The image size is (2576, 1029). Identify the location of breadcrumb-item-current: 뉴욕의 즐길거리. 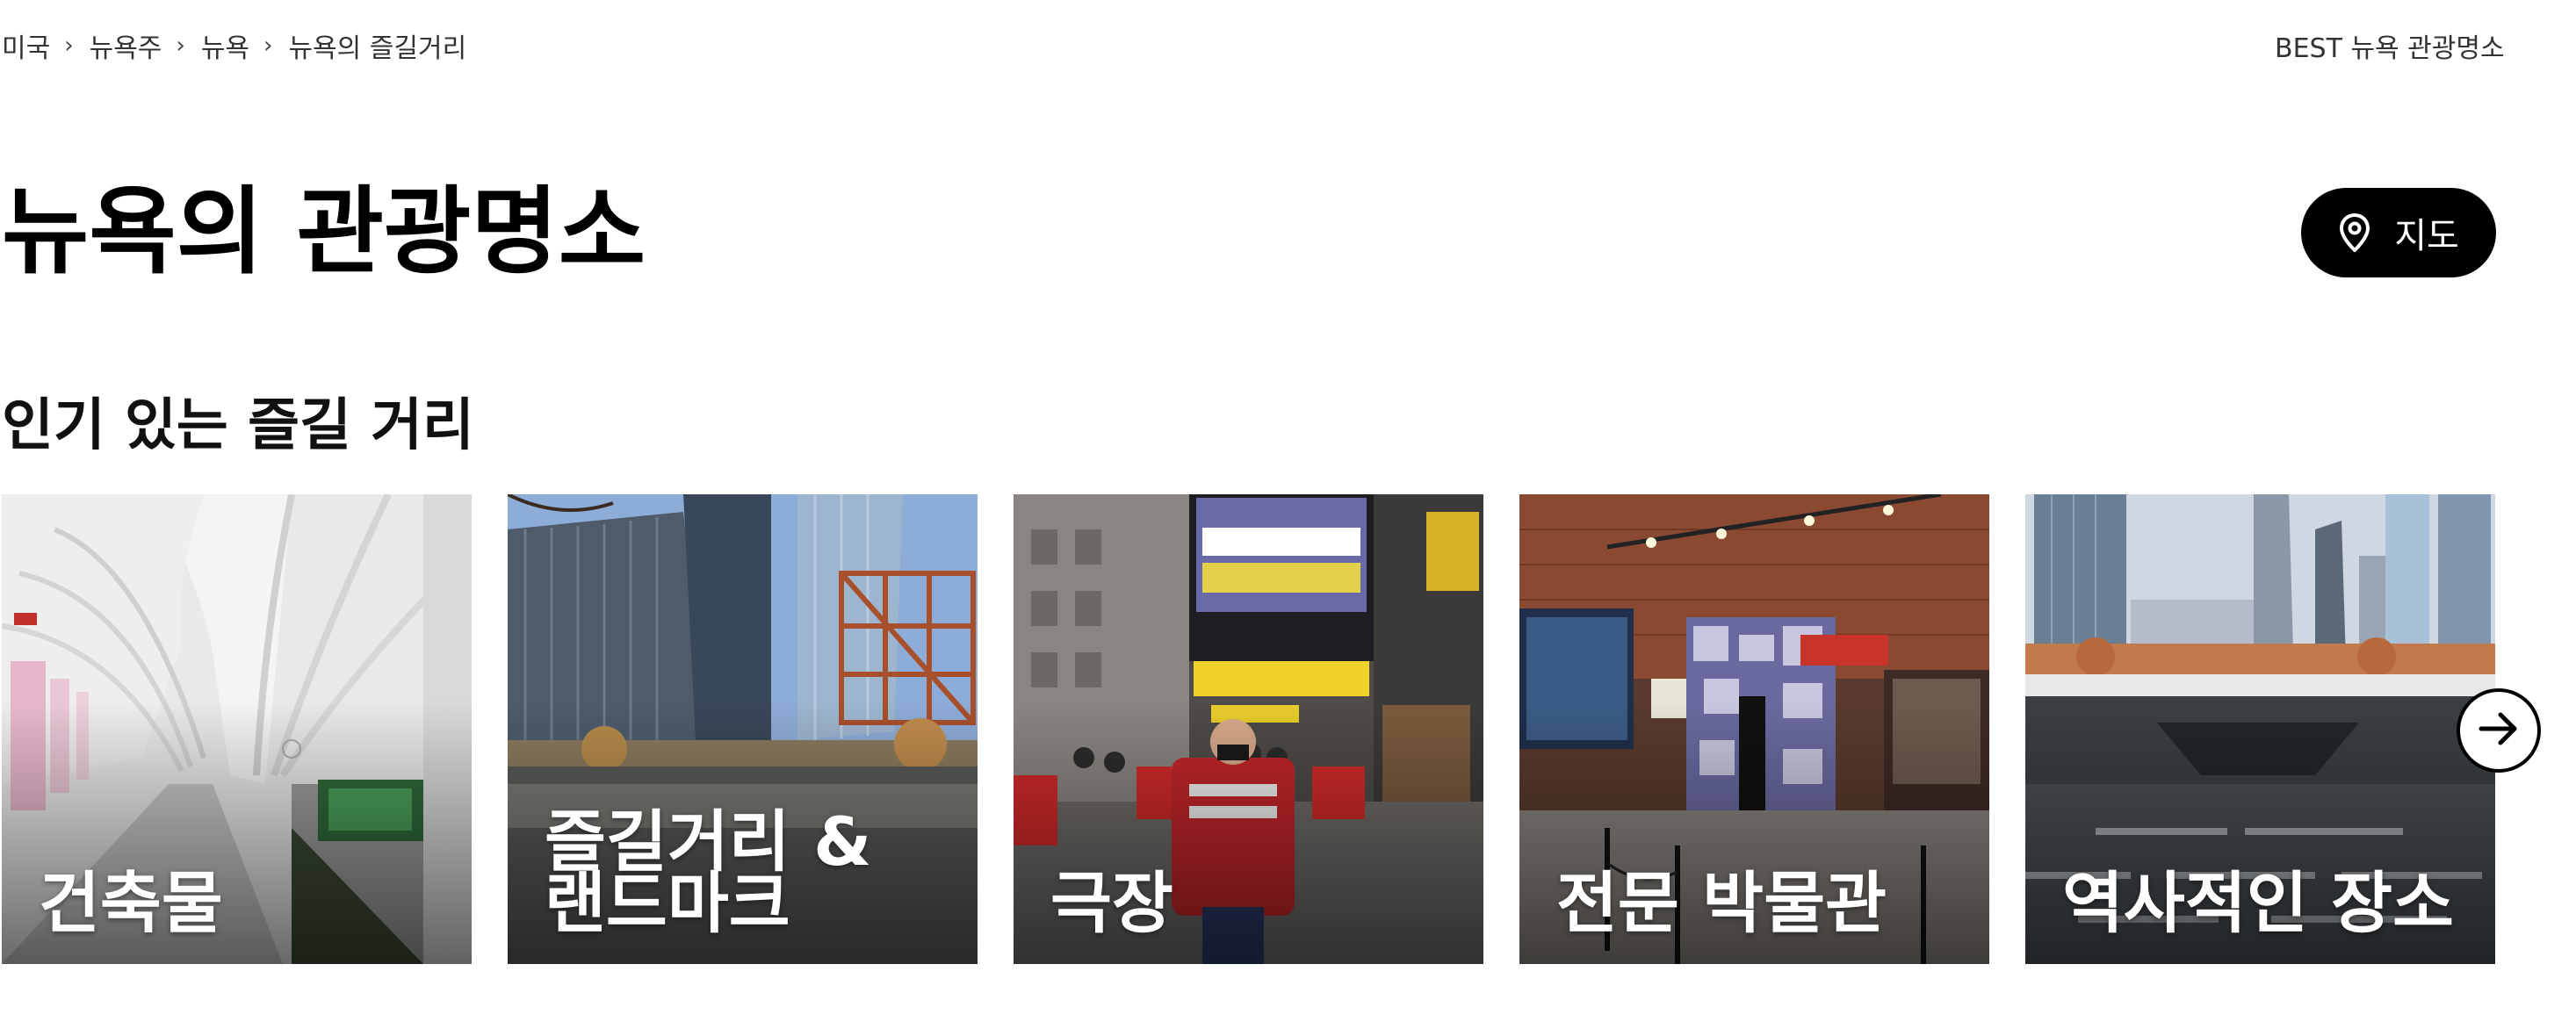
(377, 48).